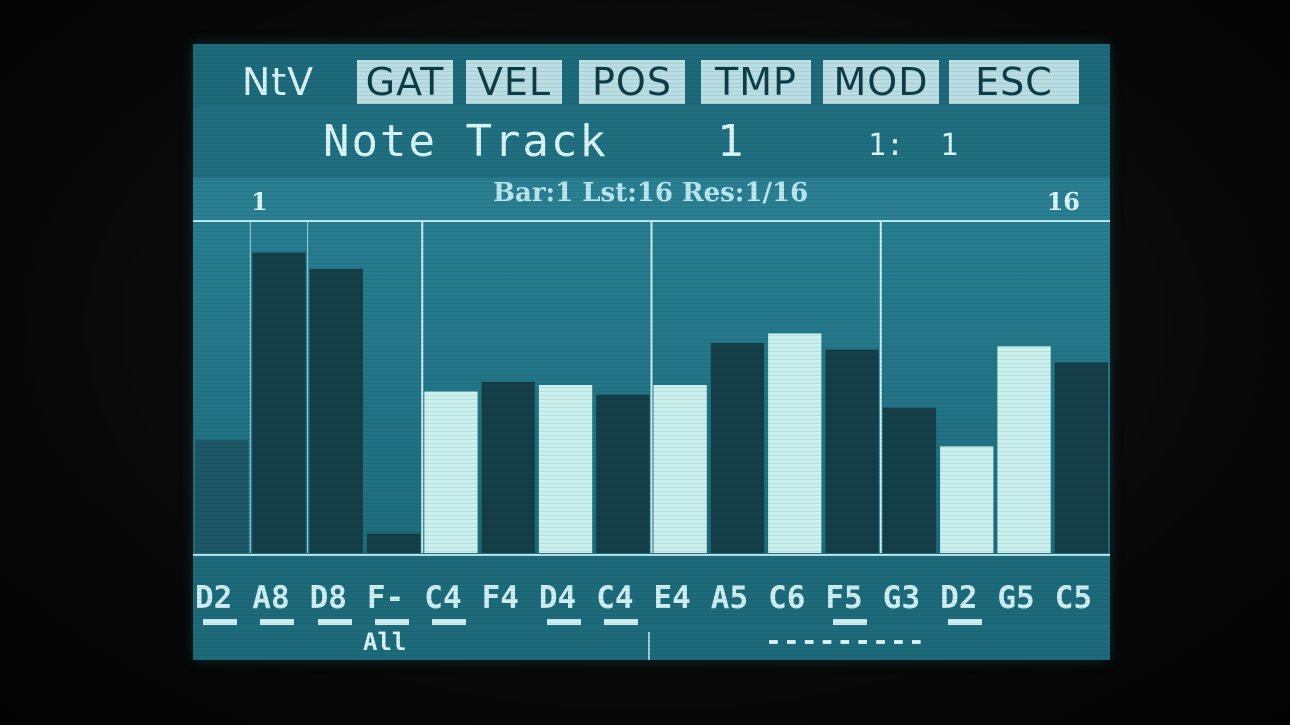 Image resolution: width=1290 pixels, height=725 pixels. I want to click on note-label-1: D2, so click(221, 598).